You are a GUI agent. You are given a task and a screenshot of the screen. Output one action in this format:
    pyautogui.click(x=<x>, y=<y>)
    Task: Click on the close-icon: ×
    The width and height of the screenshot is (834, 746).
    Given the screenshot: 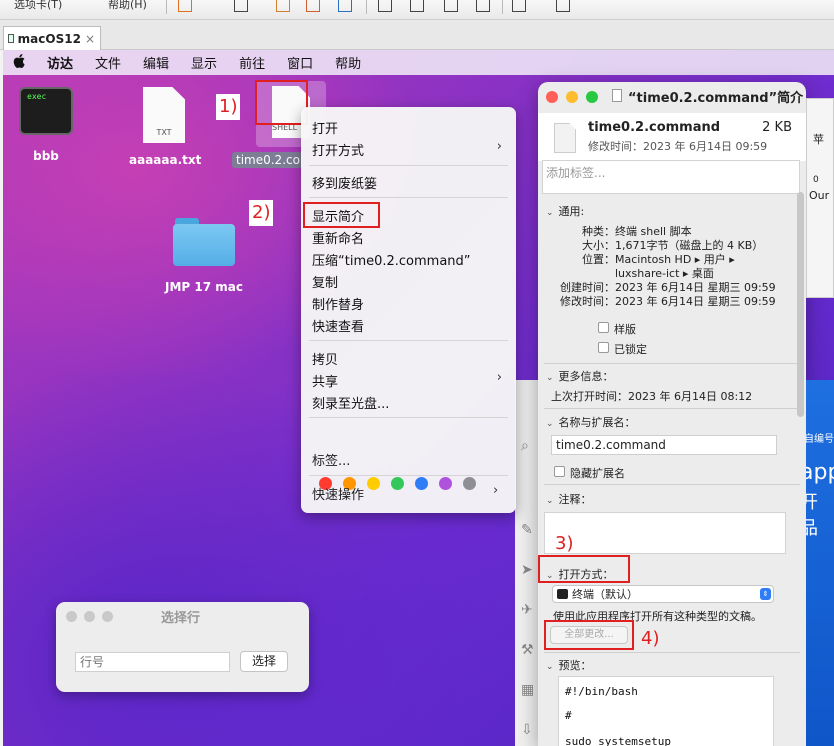 What is the action you would take?
    pyautogui.click(x=90, y=39)
    